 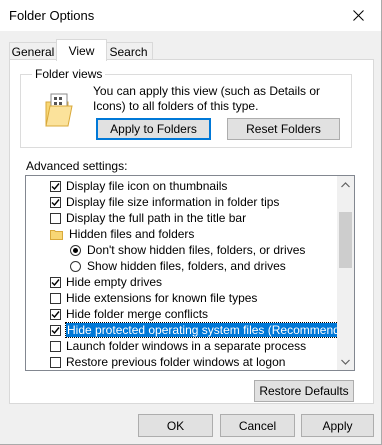 What do you see at coordinates (81, 50) in the screenshot?
I see `tab-view: View` at bounding box center [81, 50].